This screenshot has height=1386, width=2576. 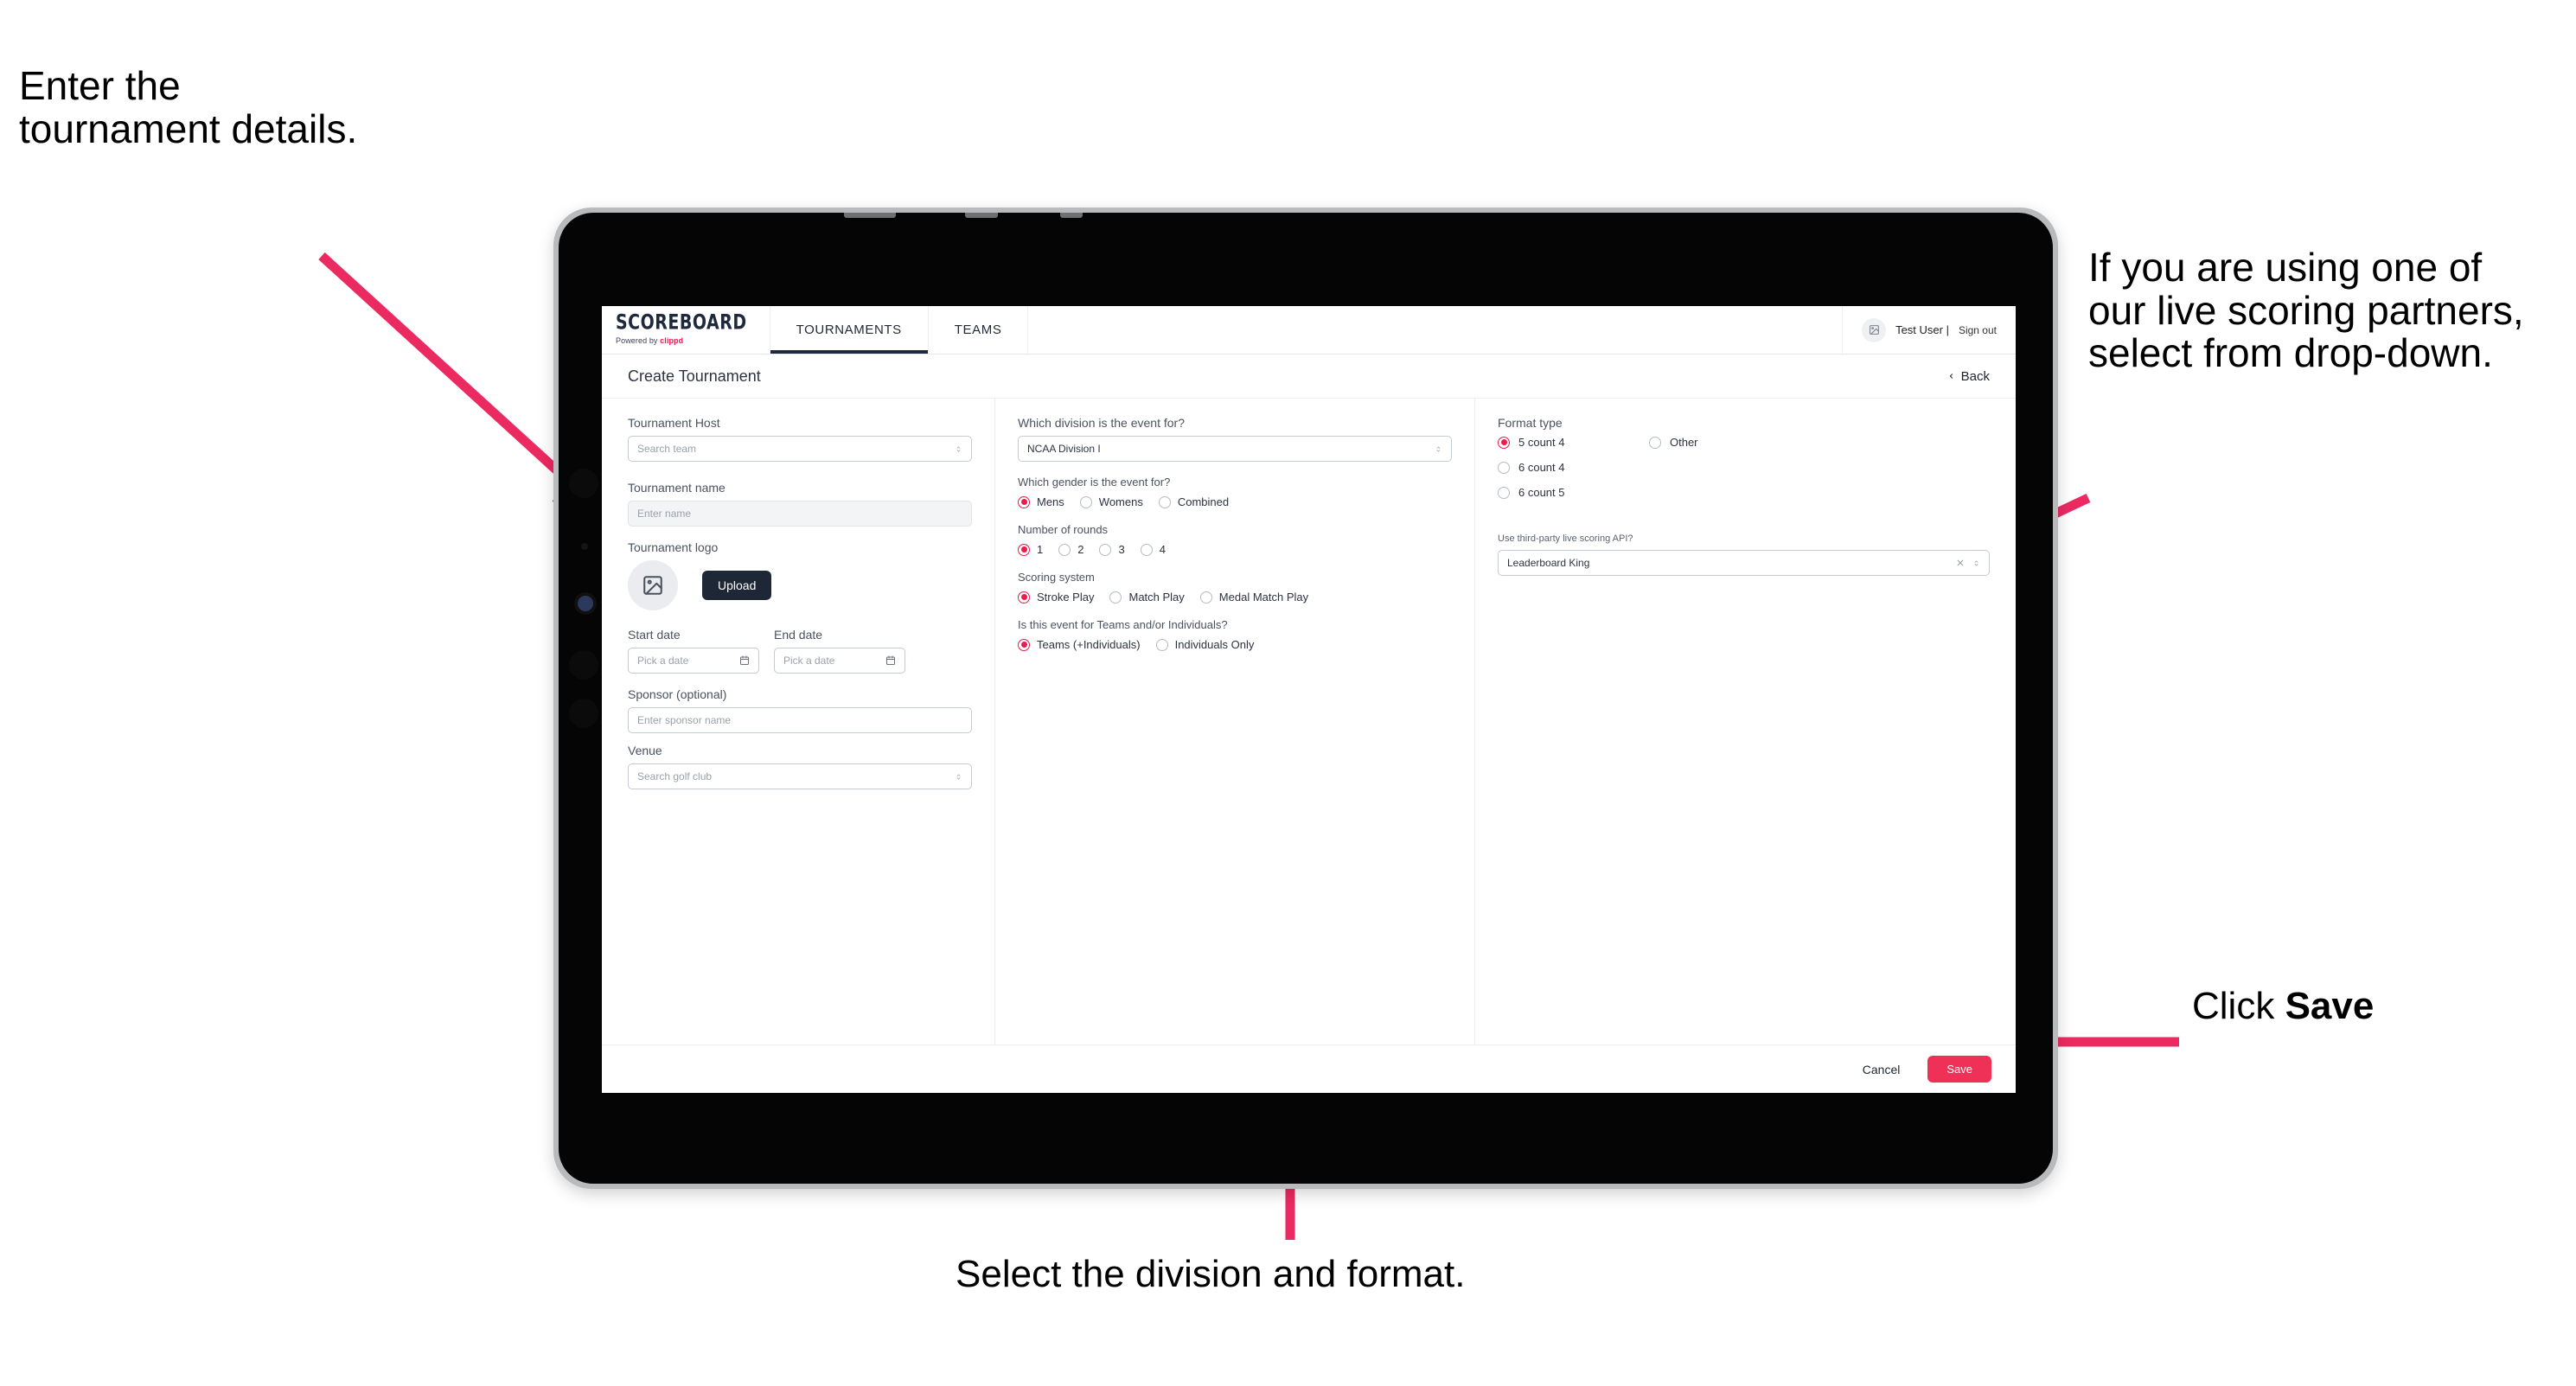 What do you see at coordinates (1548, 563) in the screenshot?
I see `live-scoring-api-value: Leaderboard King` at bounding box center [1548, 563].